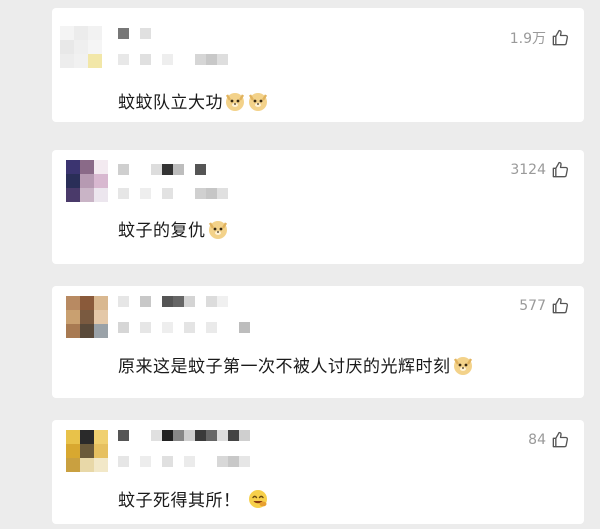 This screenshot has width=600, height=529. I want to click on like-count: 577, so click(532, 306).